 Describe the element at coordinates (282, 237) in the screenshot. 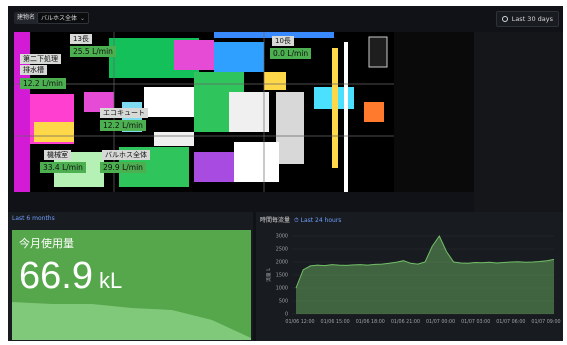

I see `y-tick-label: 3000` at that location.